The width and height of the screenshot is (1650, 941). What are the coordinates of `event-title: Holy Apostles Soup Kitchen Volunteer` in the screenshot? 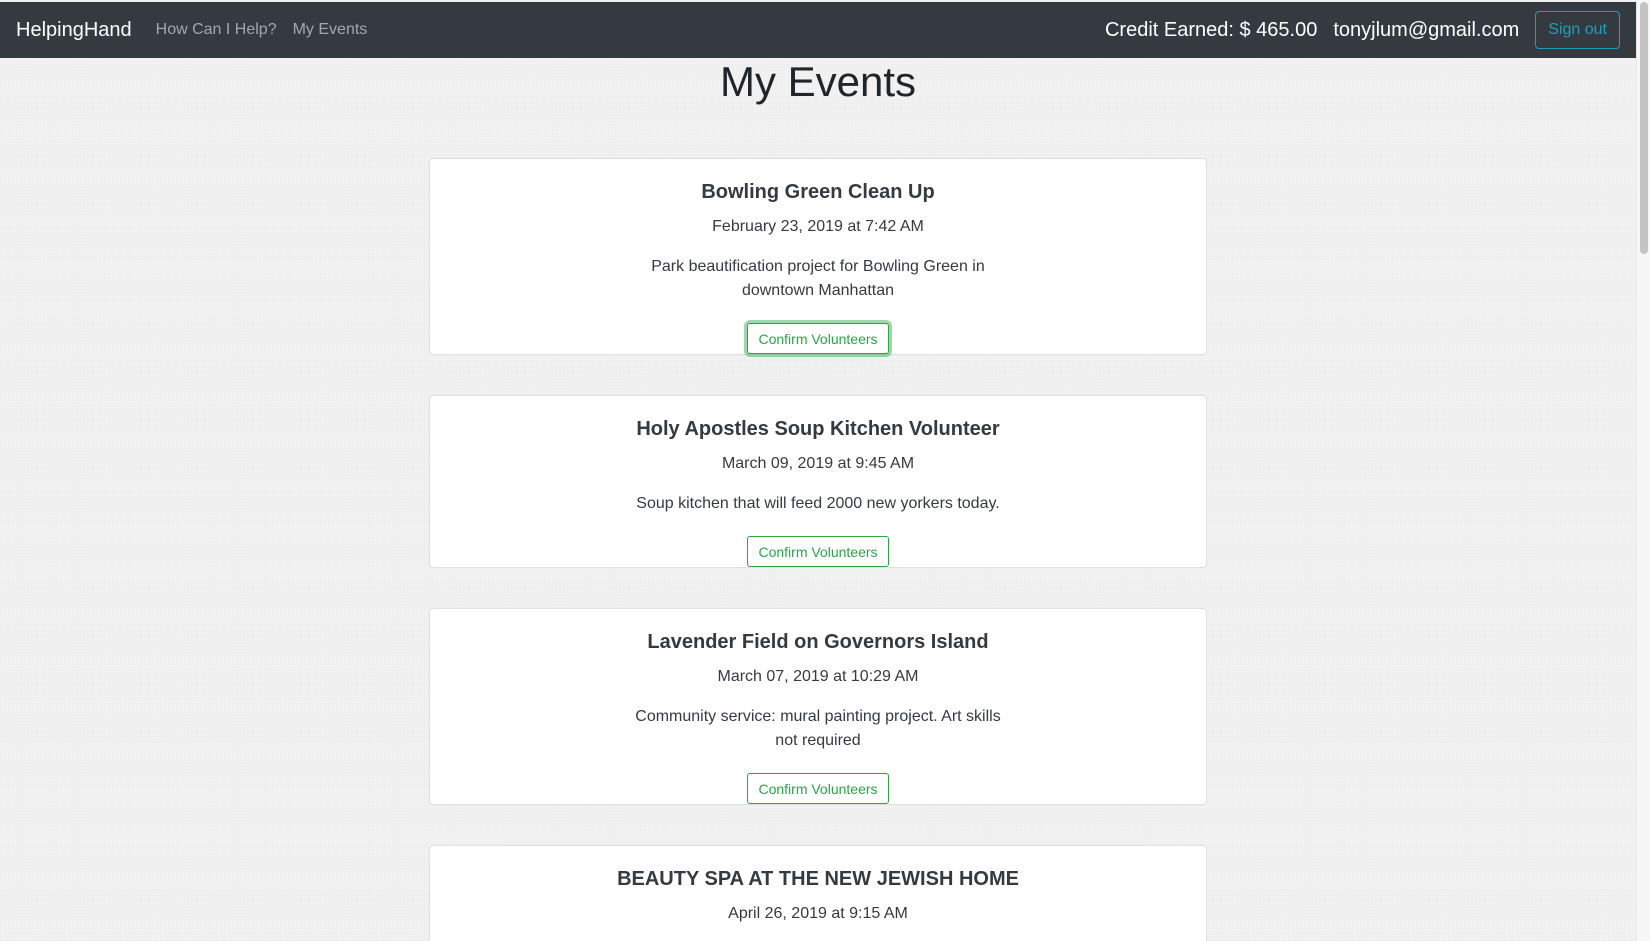 It's located at (818, 429).